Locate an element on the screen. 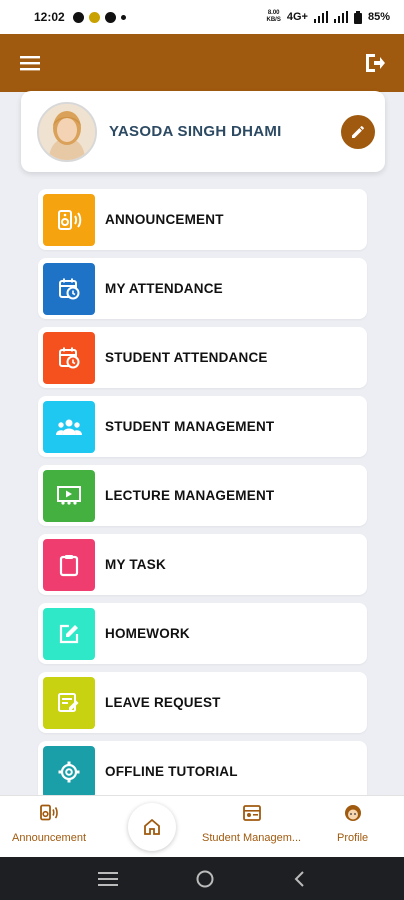 This screenshot has width=404, height=900. net-speed-value: 8.00 is located at coordinates (273, 13).